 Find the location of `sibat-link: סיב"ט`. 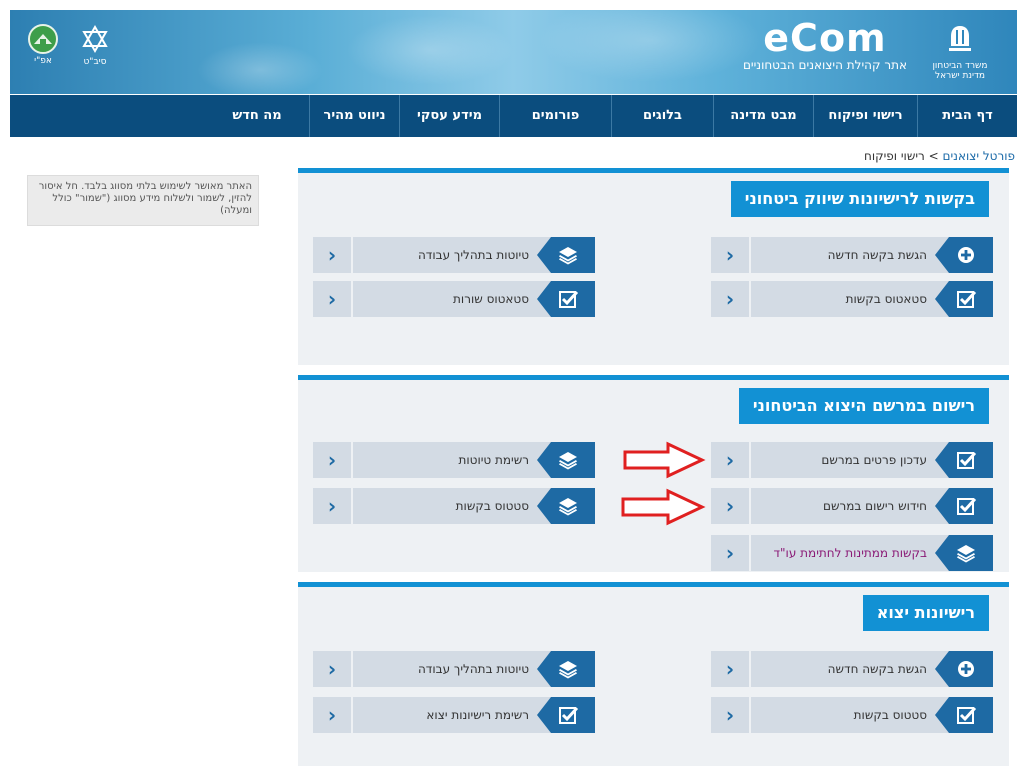

sibat-link: סיב"ט is located at coordinates (95, 45).